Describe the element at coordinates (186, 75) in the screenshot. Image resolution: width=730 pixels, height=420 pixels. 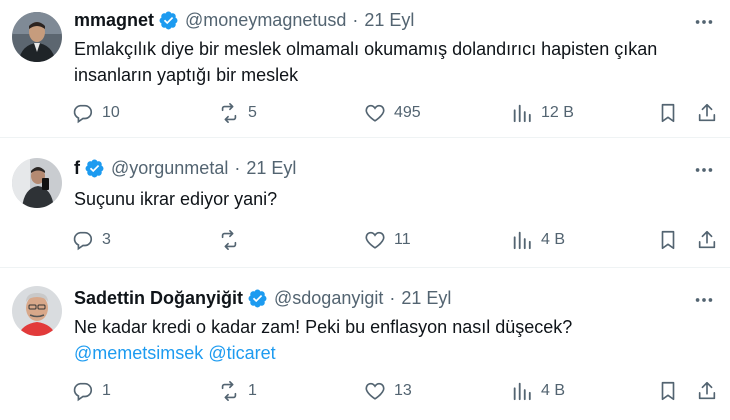
I see `tweet-text-line: insanların yaptığı bir meslek` at that location.